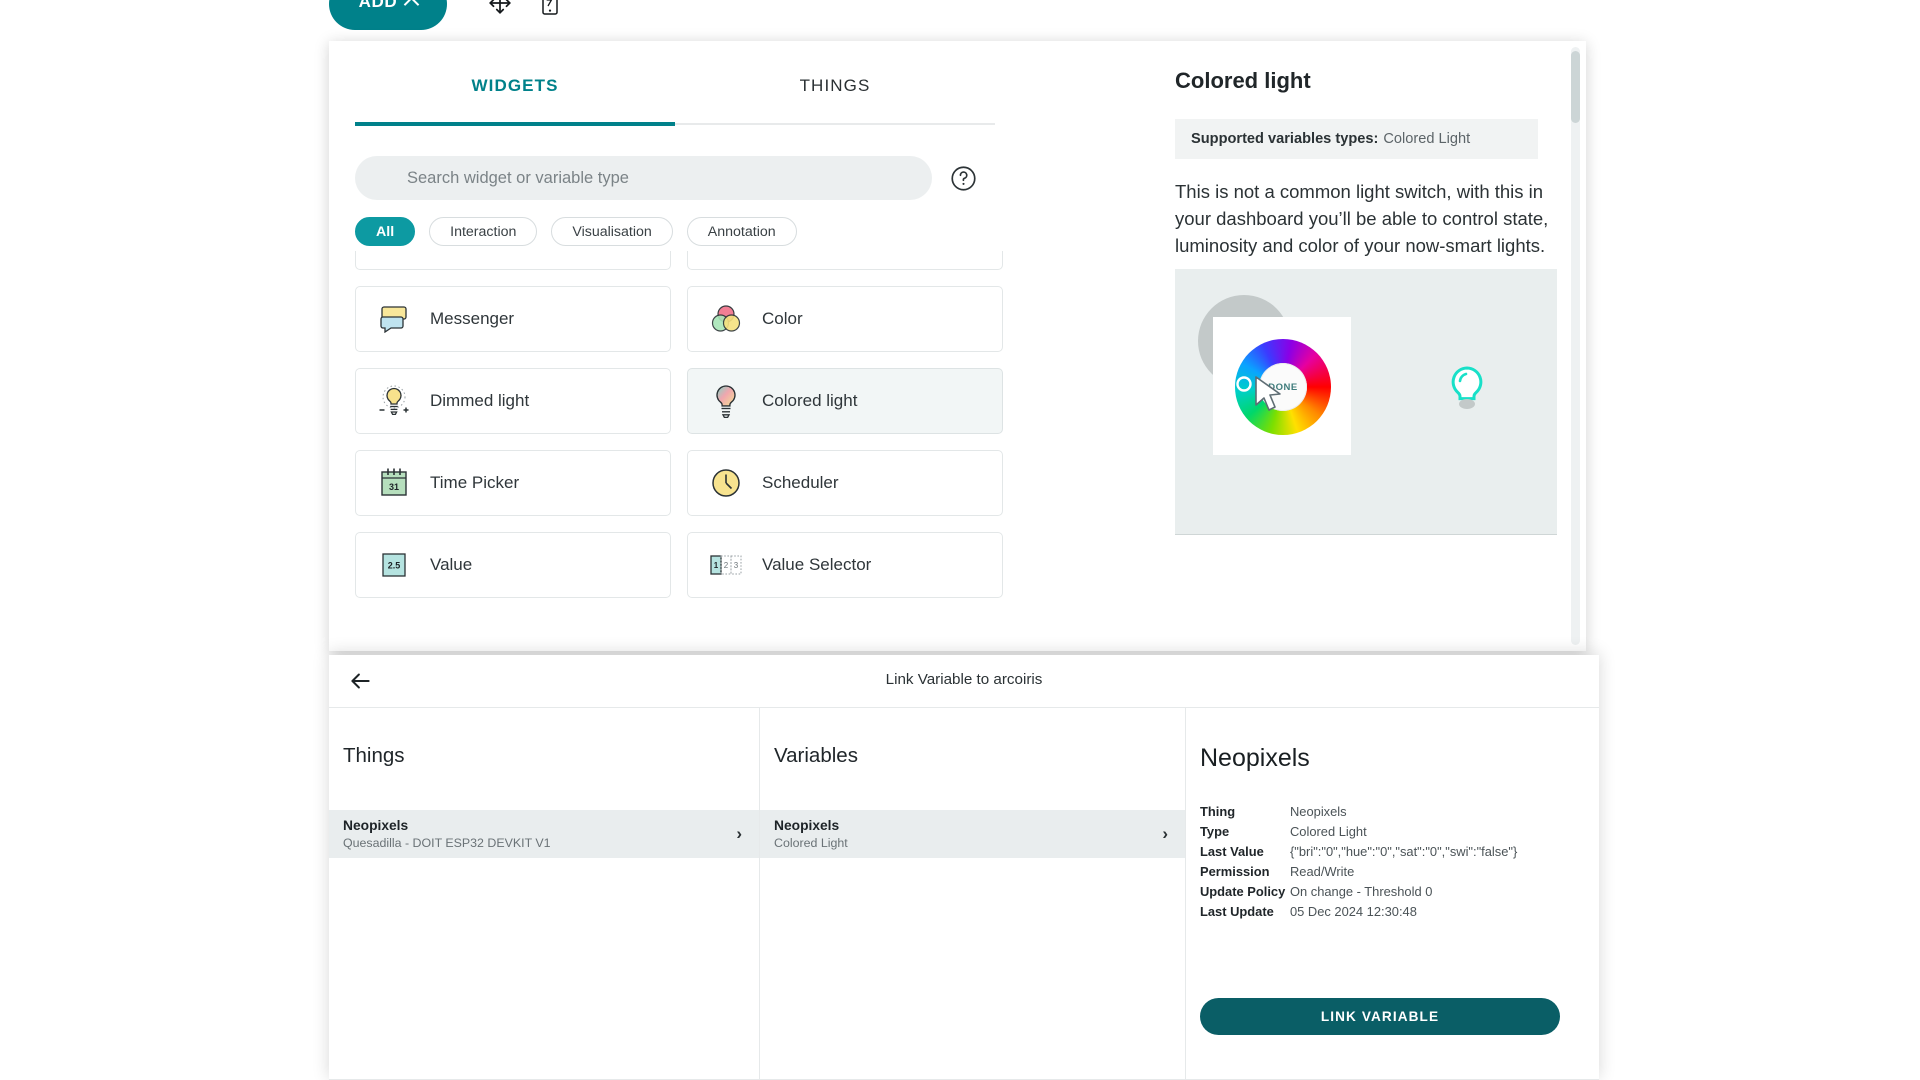  Describe the element at coordinates (376, 825) in the screenshot. I see `things-list-item-name: Neopixels` at that location.